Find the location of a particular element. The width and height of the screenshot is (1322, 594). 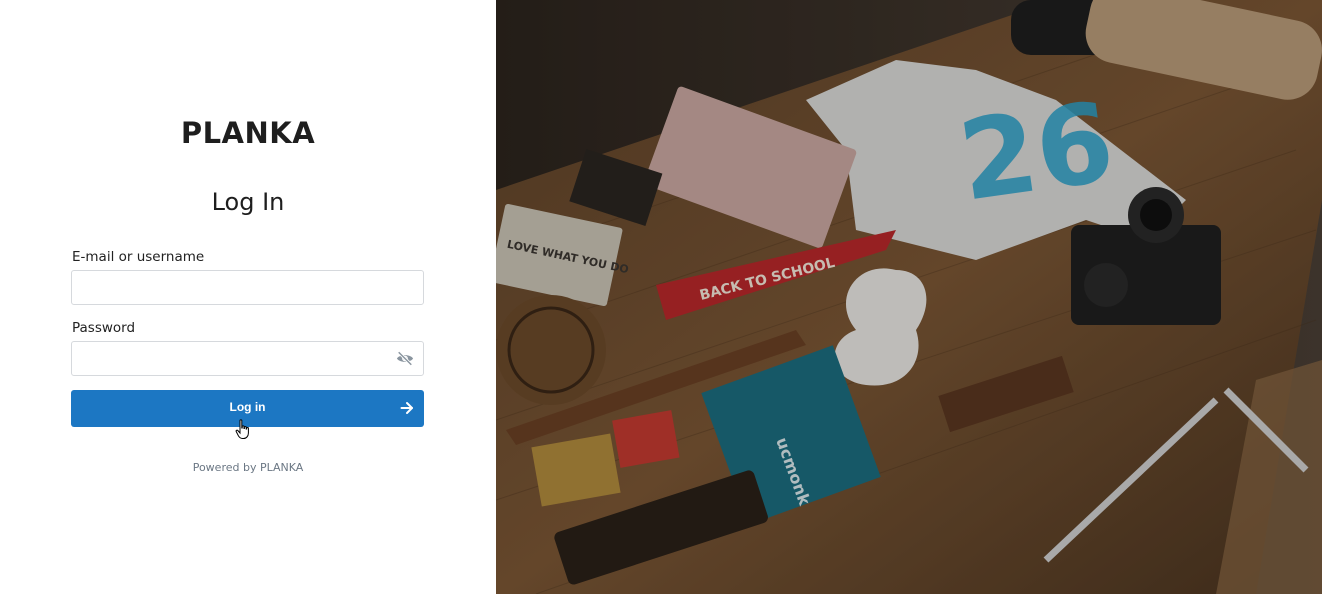

password-label: Password is located at coordinates (104, 328).